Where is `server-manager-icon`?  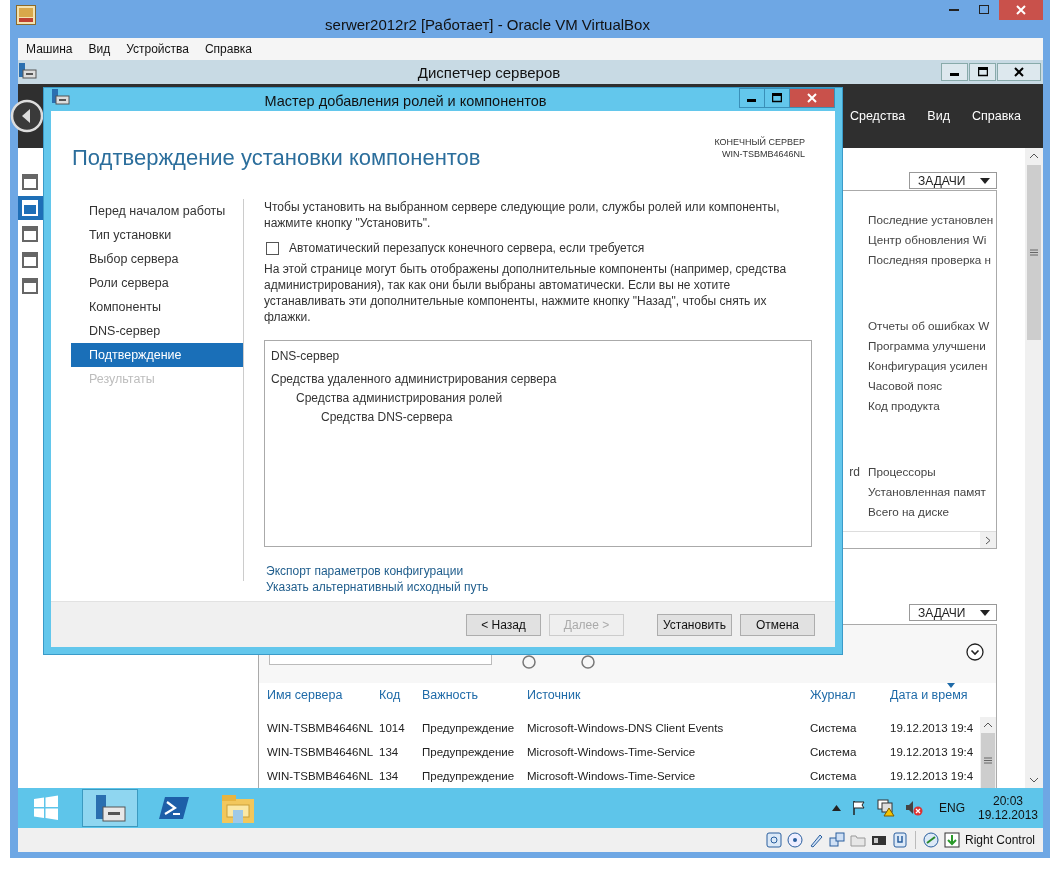 server-manager-icon is located at coordinates (28, 72).